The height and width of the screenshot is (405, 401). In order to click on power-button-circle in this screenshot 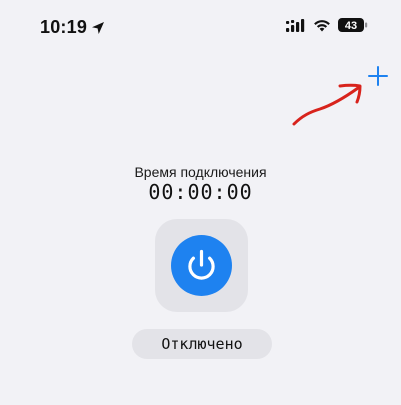, I will do `click(201, 265)`.